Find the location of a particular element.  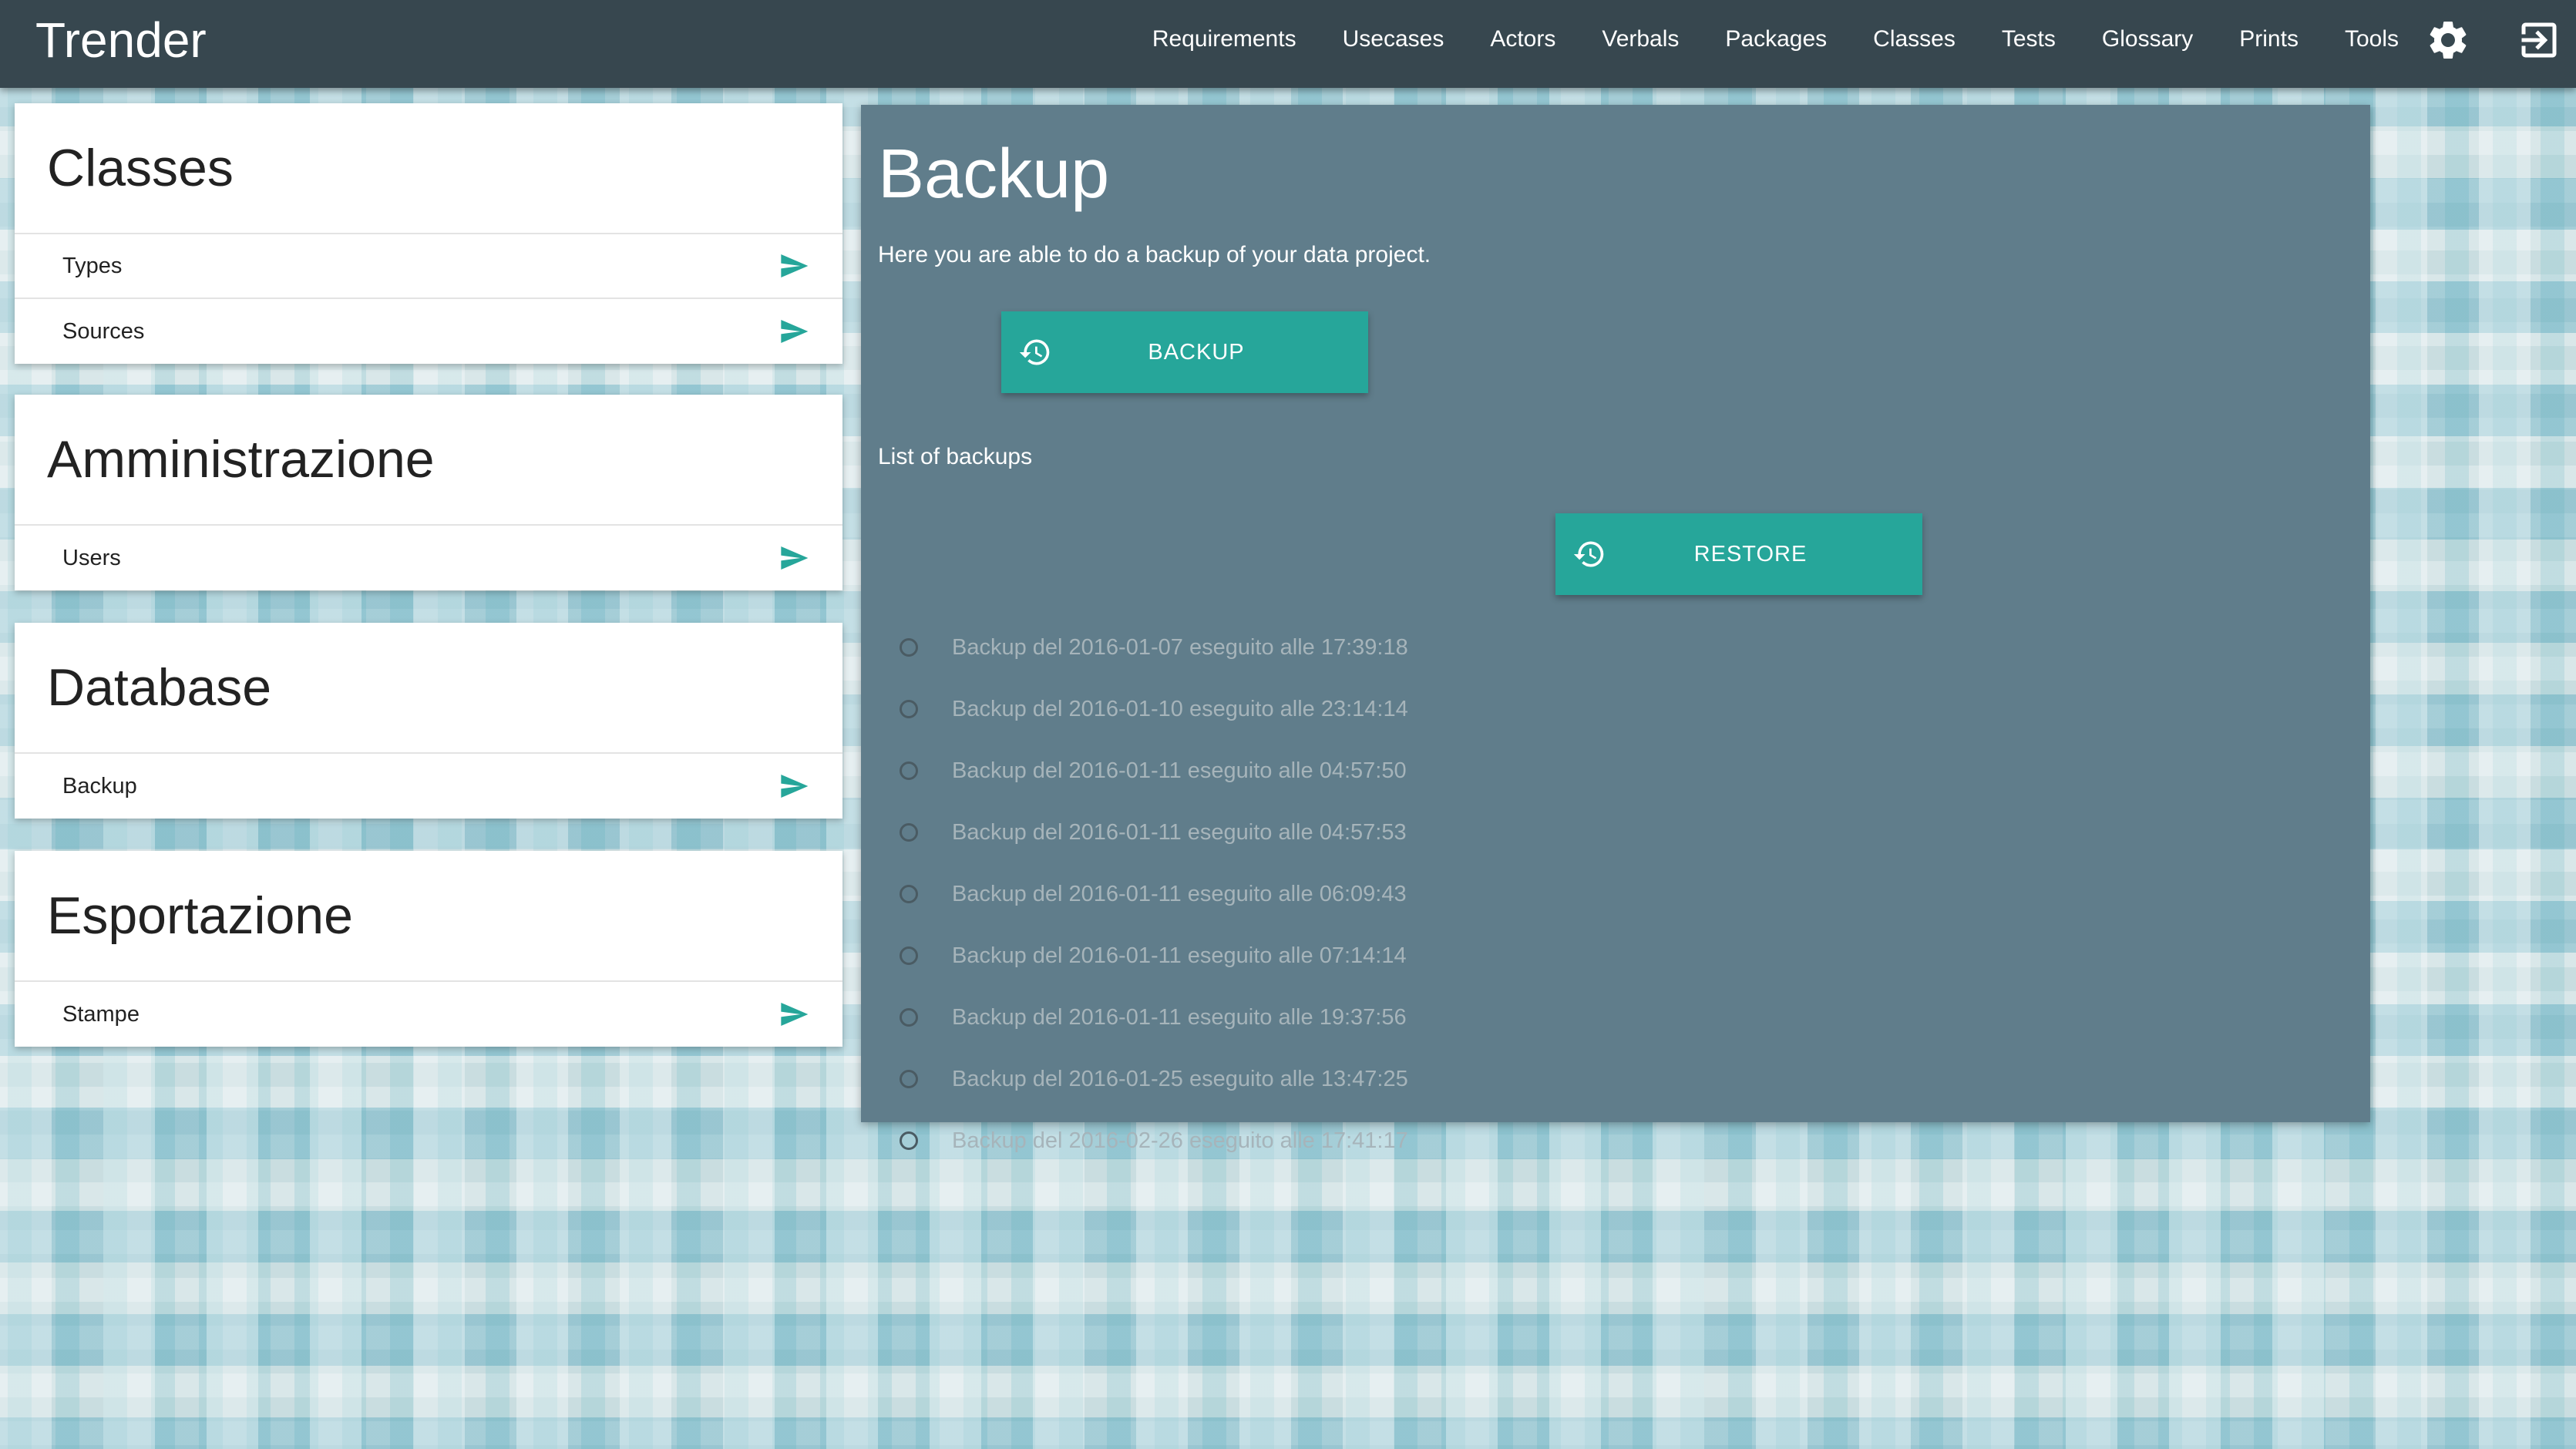

nav-usecases: Usecases is located at coordinates (1393, 39).